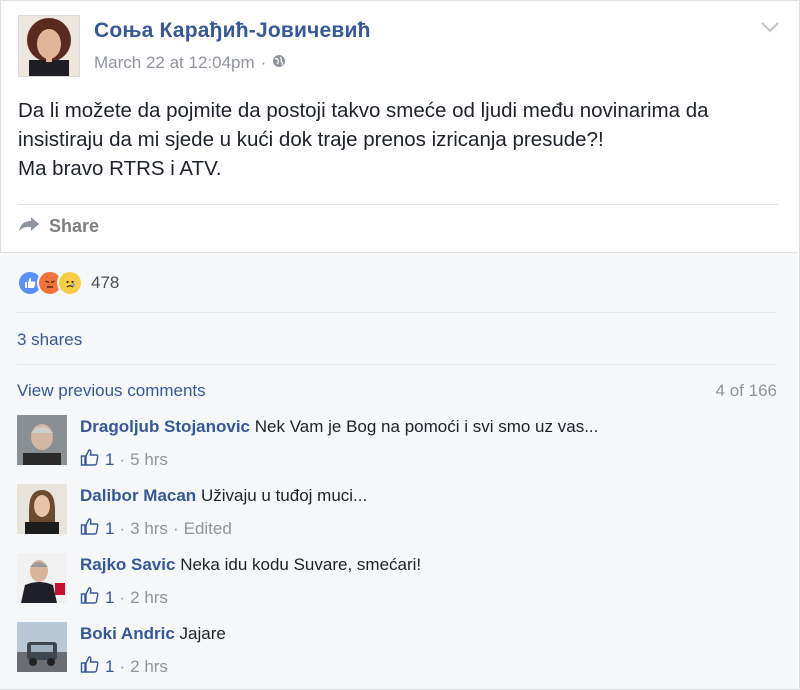 The height and width of the screenshot is (690, 800). Describe the element at coordinates (301, 564) in the screenshot. I see `comment-text: Neka idu kodu Suvare, smećari!` at that location.